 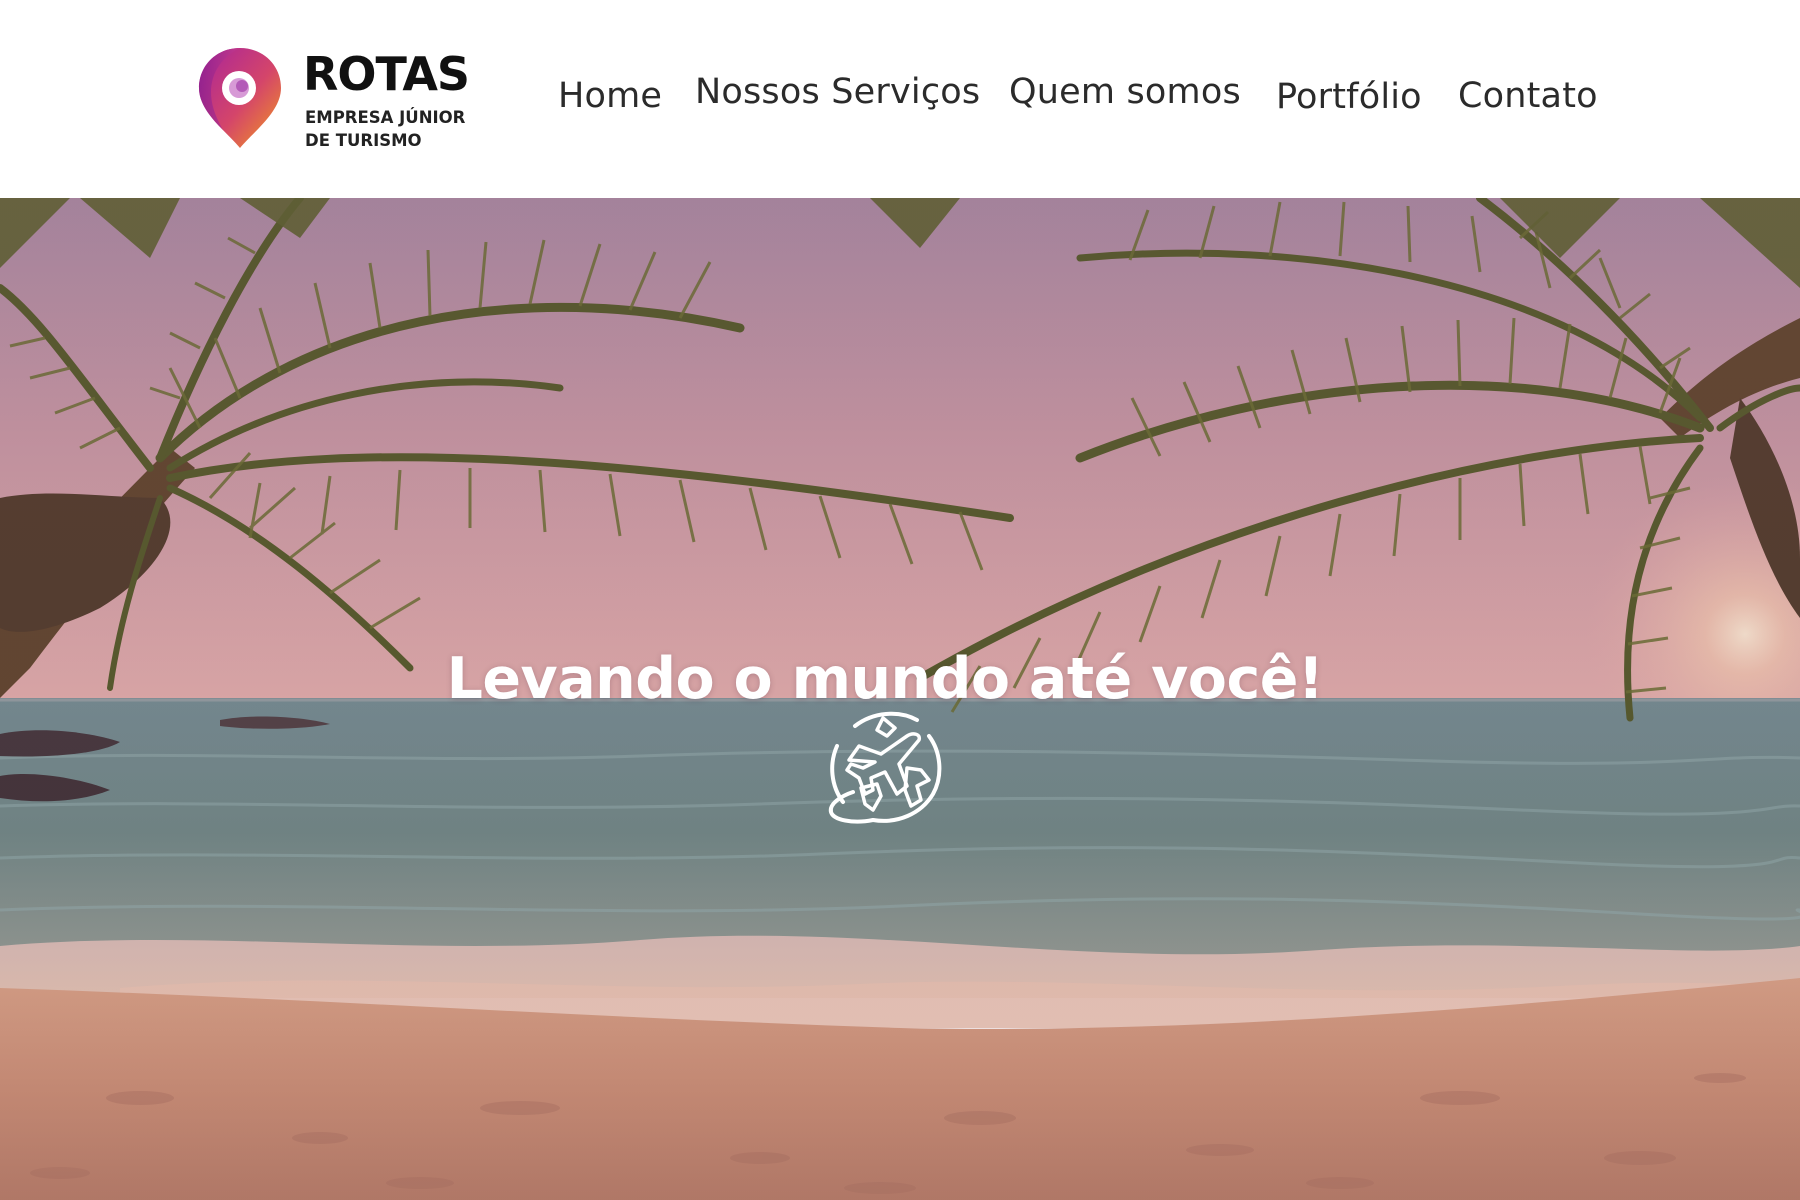 What do you see at coordinates (885, 679) in the screenshot?
I see `hero-title: Levando o mundo até você!` at bounding box center [885, 679].